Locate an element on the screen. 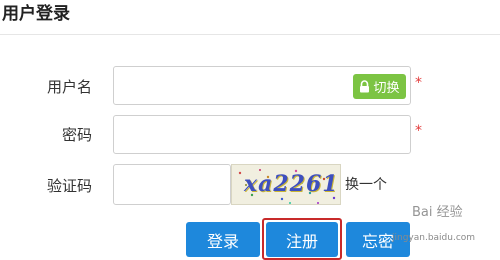  captcha-label: 验证码 is located at coordinates (69, 186).